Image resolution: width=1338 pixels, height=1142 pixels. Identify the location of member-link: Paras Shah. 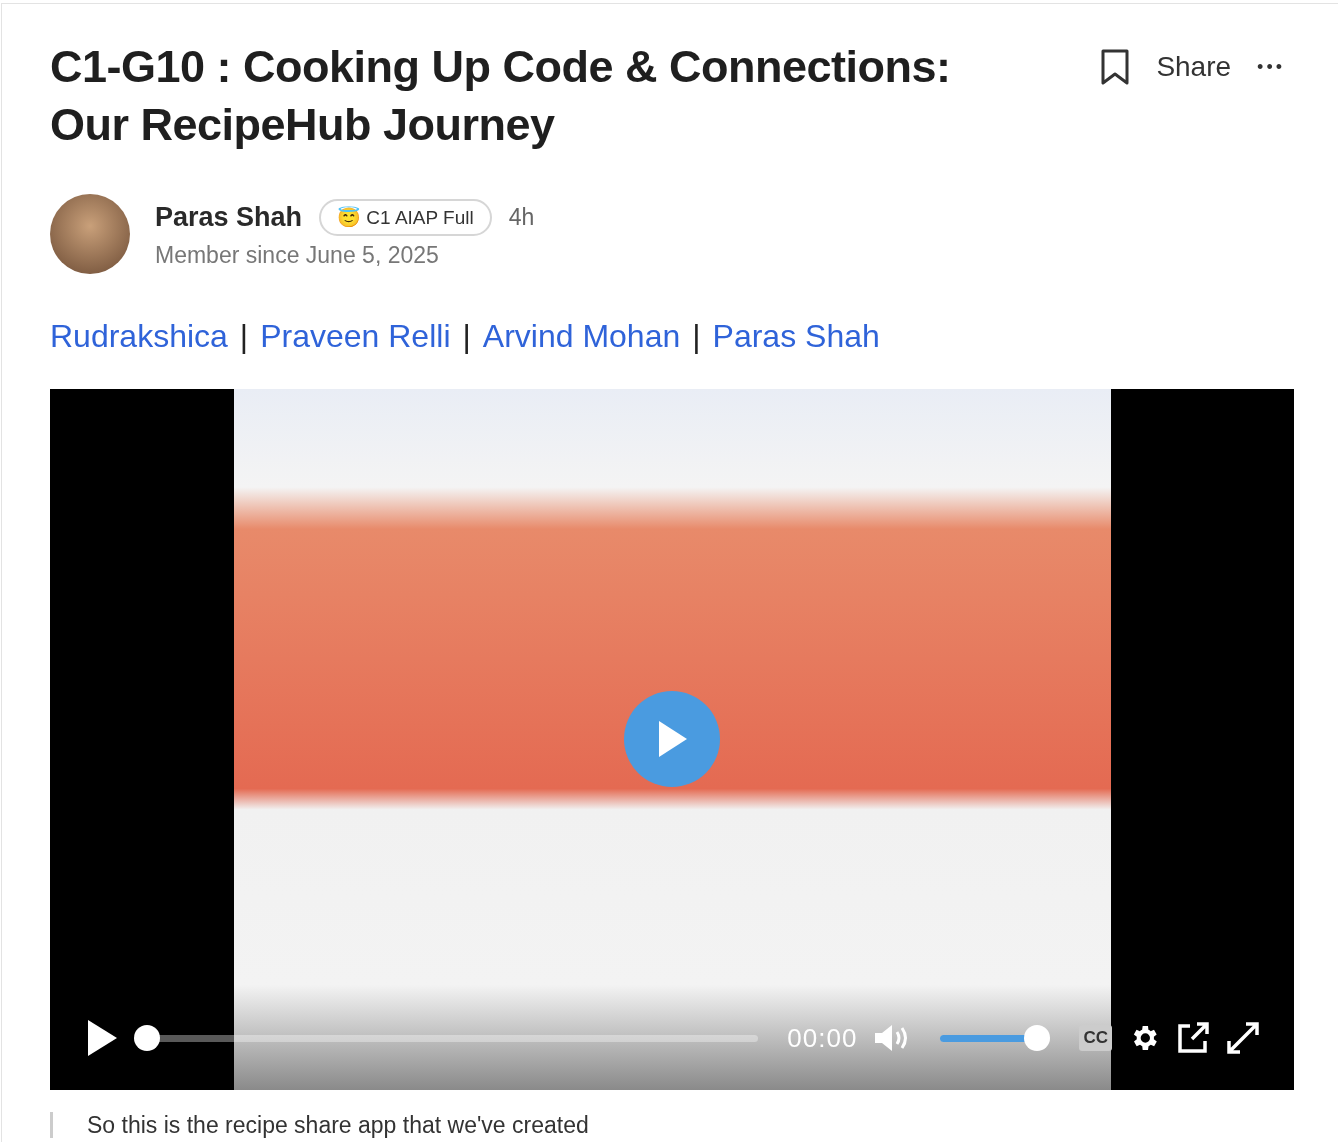
(796, 336).